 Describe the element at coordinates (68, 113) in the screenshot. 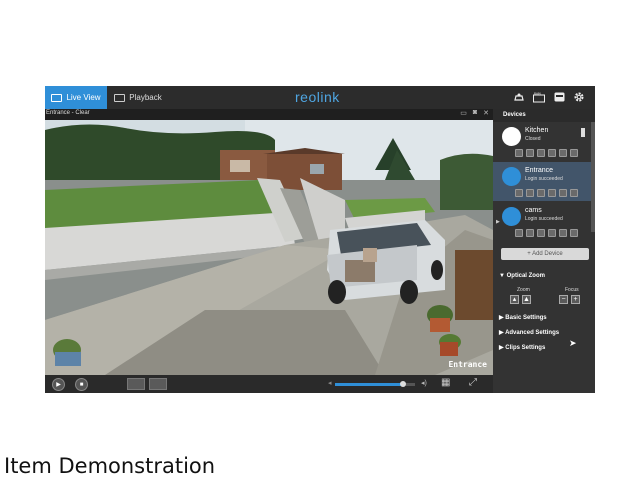

I see `video-title: Entrance - Clear` at that location.